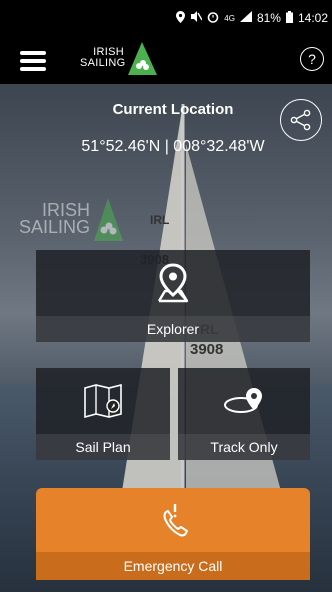  Describe the element at coordinates (213, 18) in the screenshot. I see `alarm-icon` at that location.